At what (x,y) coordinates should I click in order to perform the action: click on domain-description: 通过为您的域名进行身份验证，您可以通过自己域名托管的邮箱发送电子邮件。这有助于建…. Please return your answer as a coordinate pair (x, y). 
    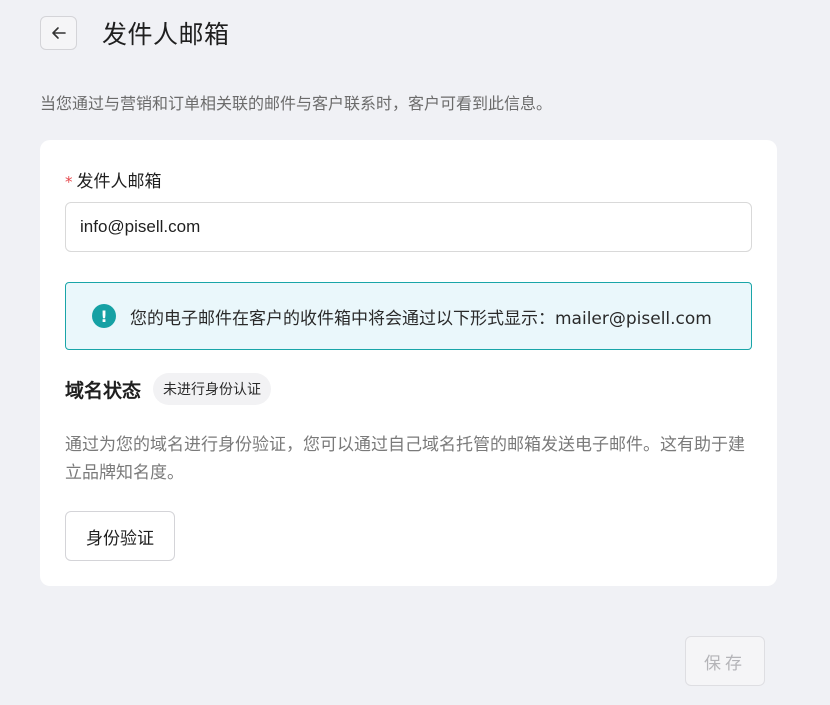
    Looking at the image, I should click on (405, 459).